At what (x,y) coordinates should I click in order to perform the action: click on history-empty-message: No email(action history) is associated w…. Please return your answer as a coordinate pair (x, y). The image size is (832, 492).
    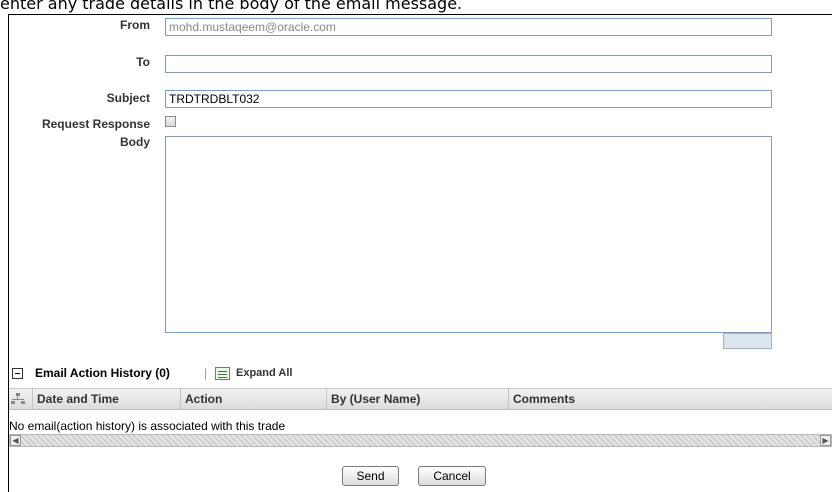
    Looking at the image, I should click on (147, 426).